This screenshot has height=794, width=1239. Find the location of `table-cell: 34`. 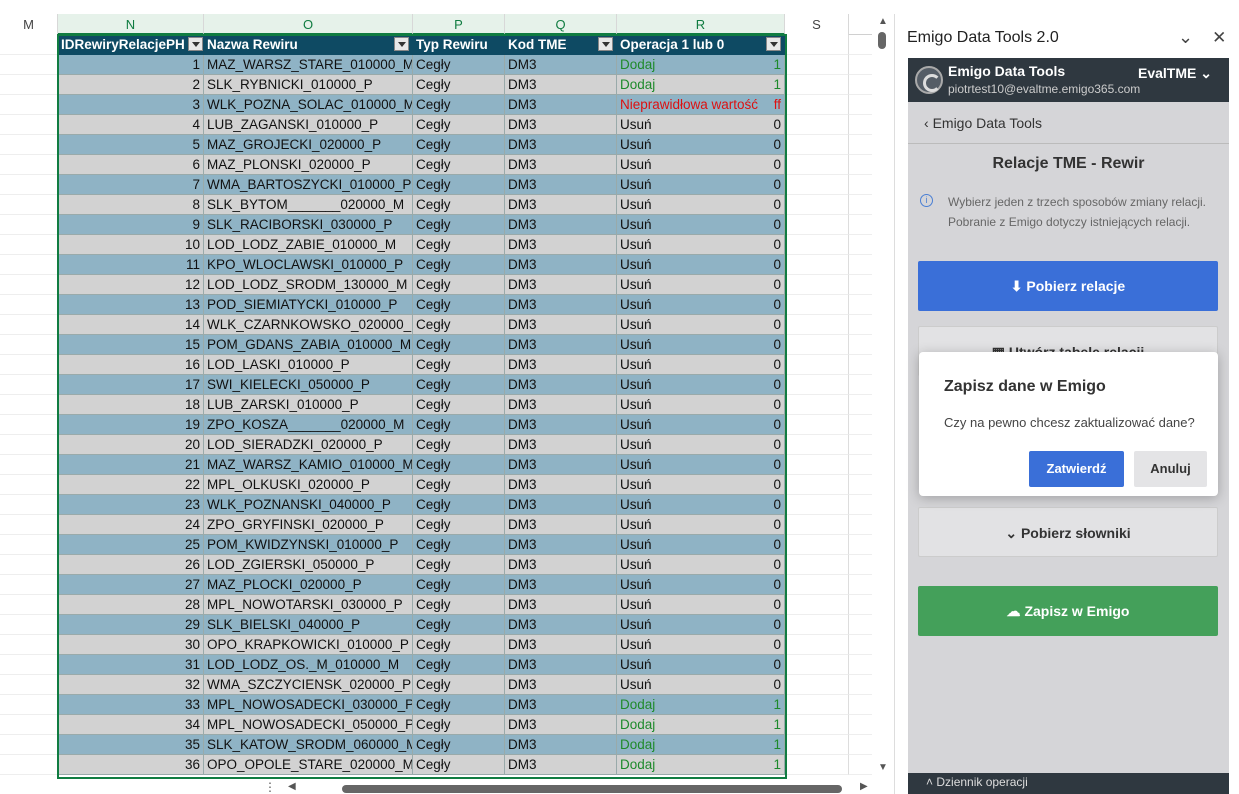

table-cell: 34 is located at coordinates (131, 725).